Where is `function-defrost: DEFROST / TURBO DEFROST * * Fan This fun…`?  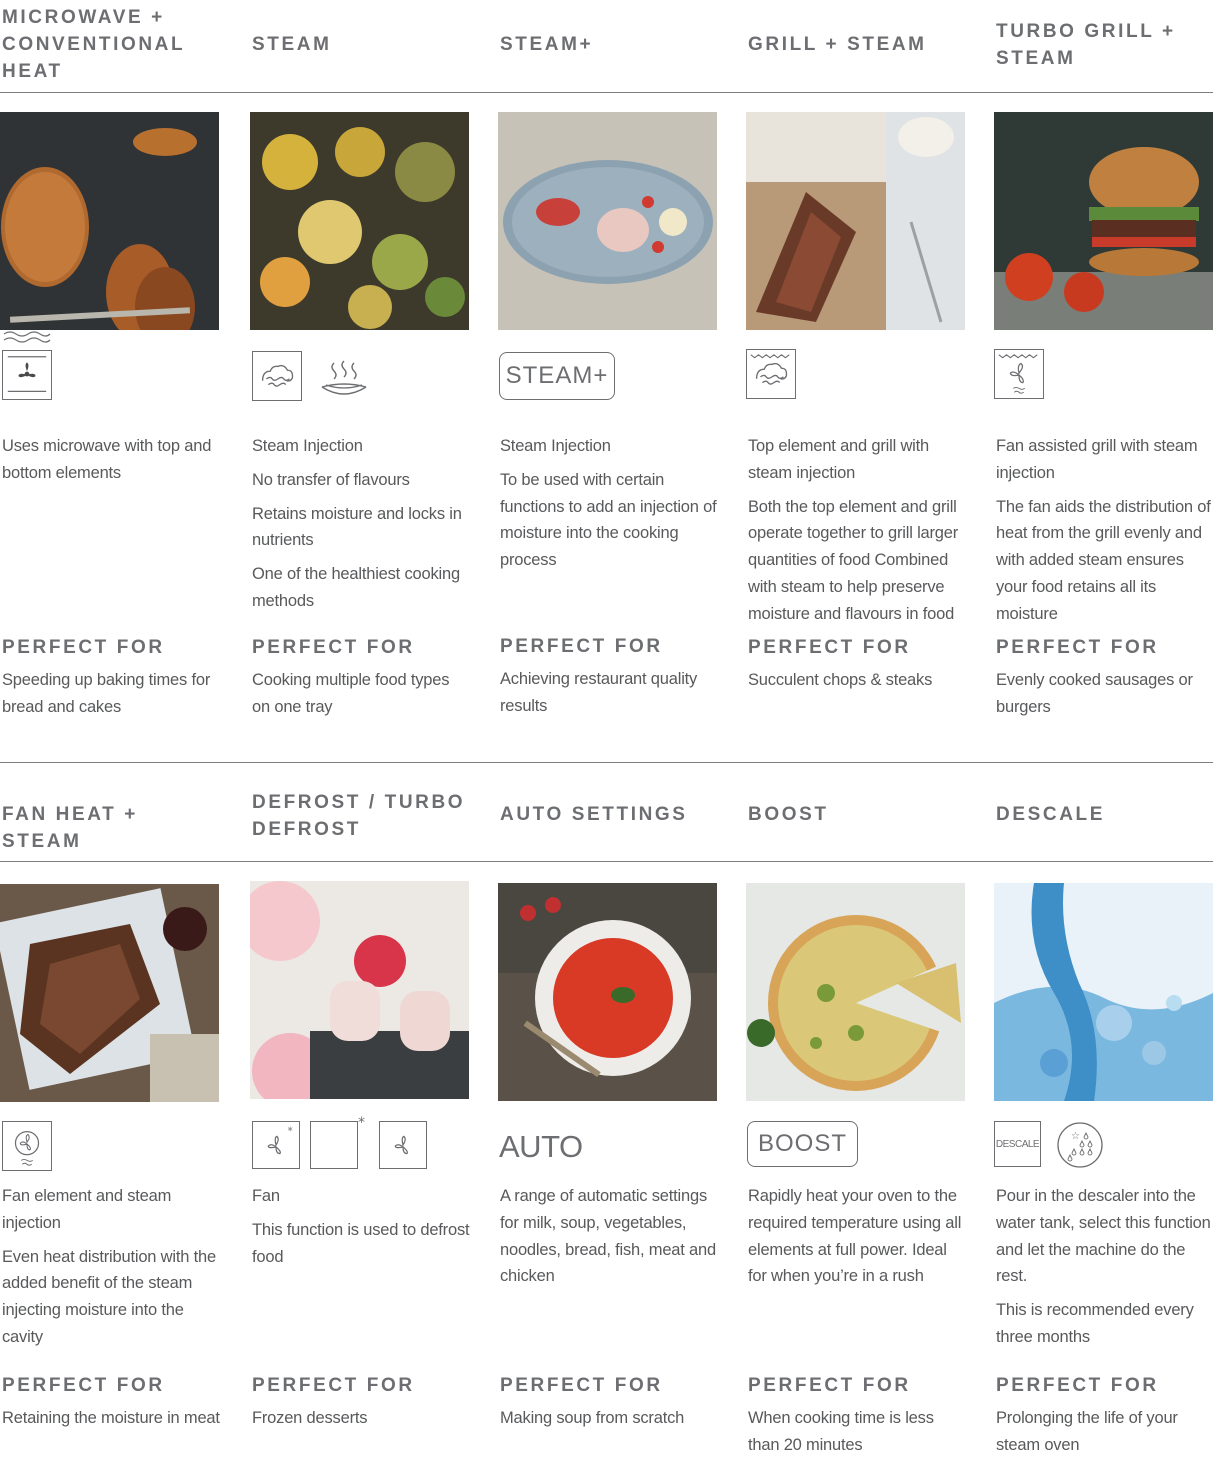 function-defrost: DEFROST / TURBO DEFROST * * Fan This fun… is located at coordinates (361, 1123).